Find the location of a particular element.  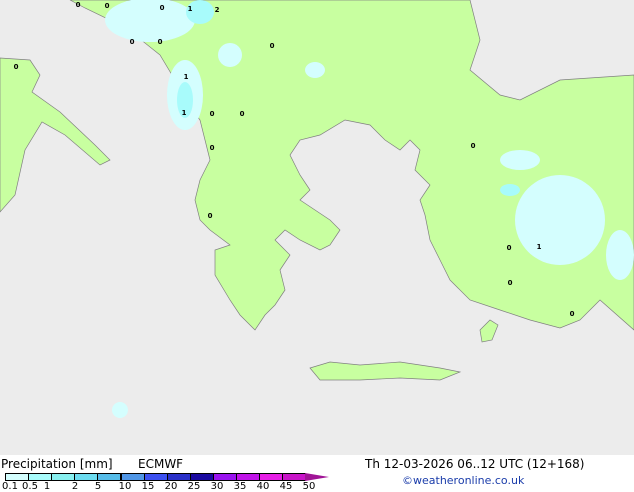

colorbar-tick: 25 is located at coordinates (194, 486).